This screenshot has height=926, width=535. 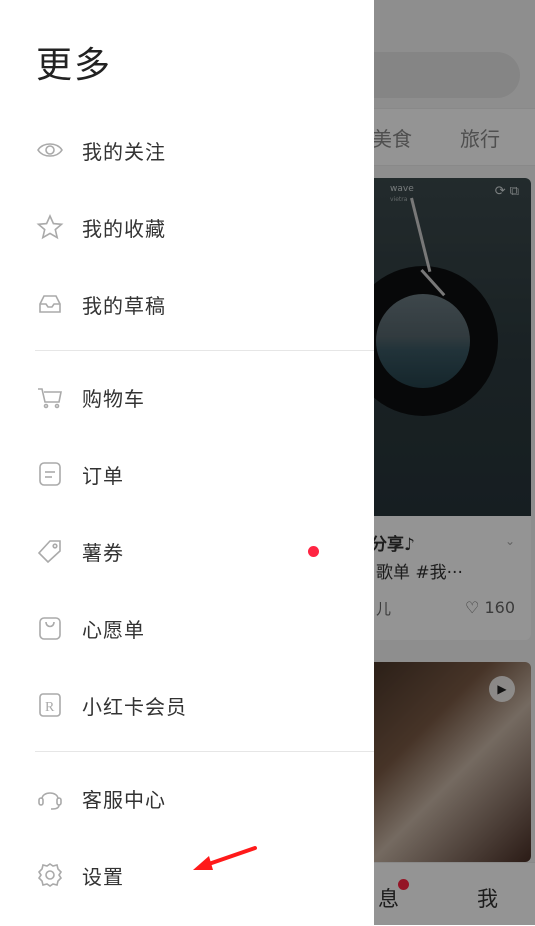 What do you see at coordinates (313, 551) in the screenshot?
I see `notification-dot` at bounding box center [313, 551].